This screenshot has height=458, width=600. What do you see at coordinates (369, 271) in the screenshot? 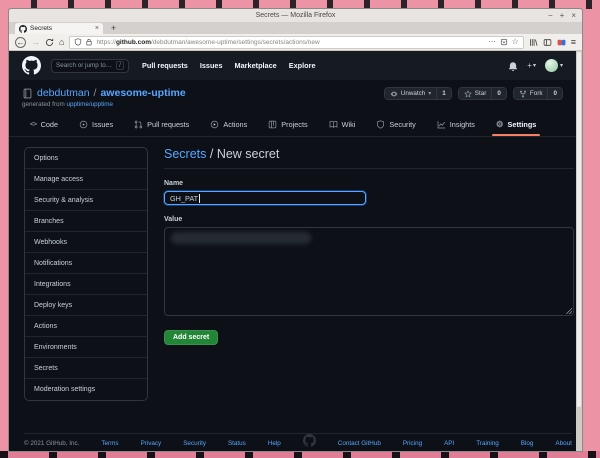
I see `value-textarea` at bounding box center [369, 271].